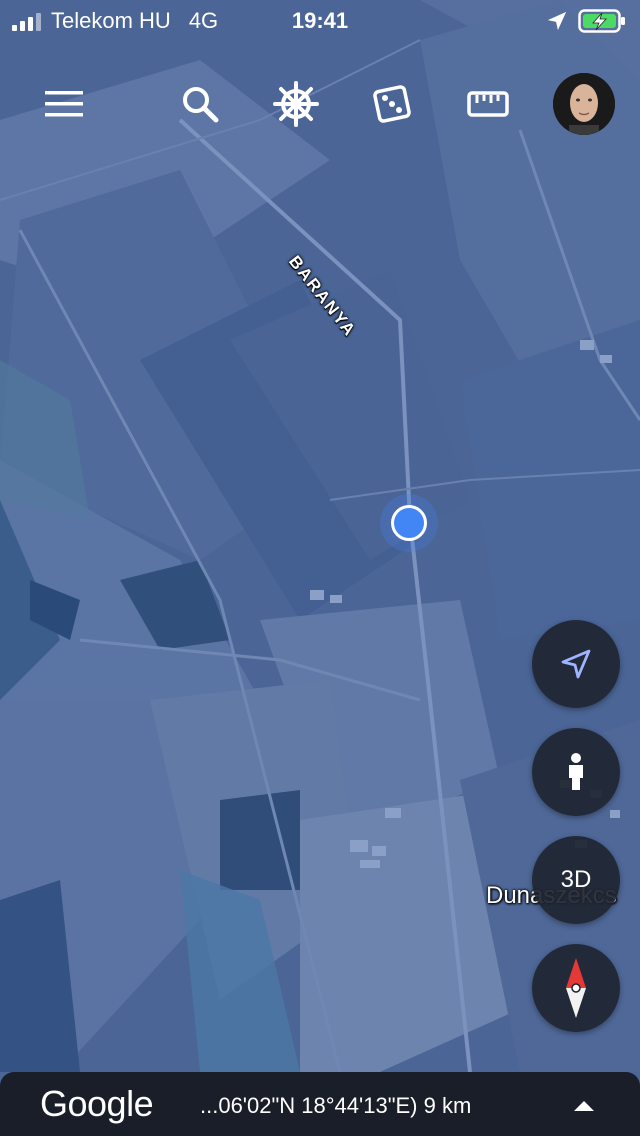  I want to click on ruler-icon, so click(488, 104).